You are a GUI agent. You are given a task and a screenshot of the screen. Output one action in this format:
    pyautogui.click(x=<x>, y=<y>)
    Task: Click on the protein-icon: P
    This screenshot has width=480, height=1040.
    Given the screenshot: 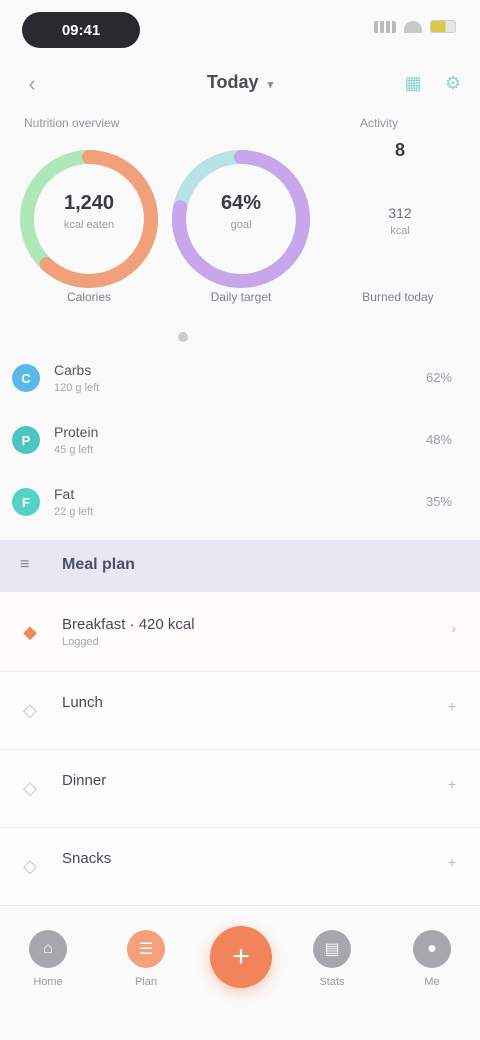 What is the action you would take?
    pyautogui.click(x=26, y=440)
    